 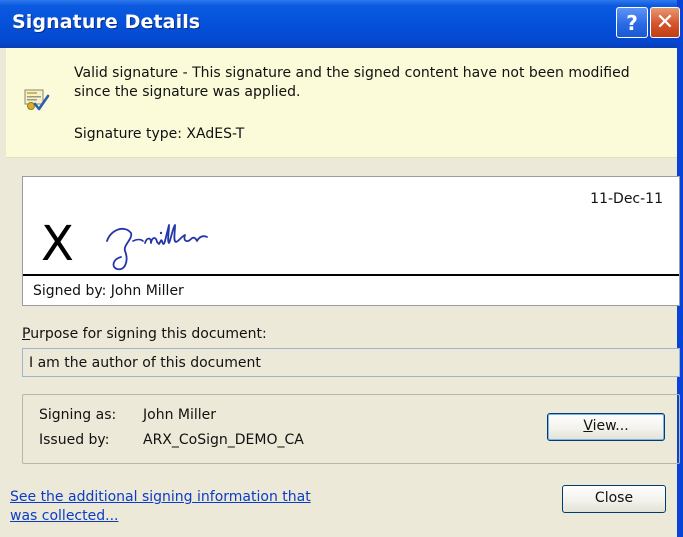 What do you see at coordinates (106, 22) in the screenshot?
I see `window-title: Signature Details` at bounding box center [106, 22].